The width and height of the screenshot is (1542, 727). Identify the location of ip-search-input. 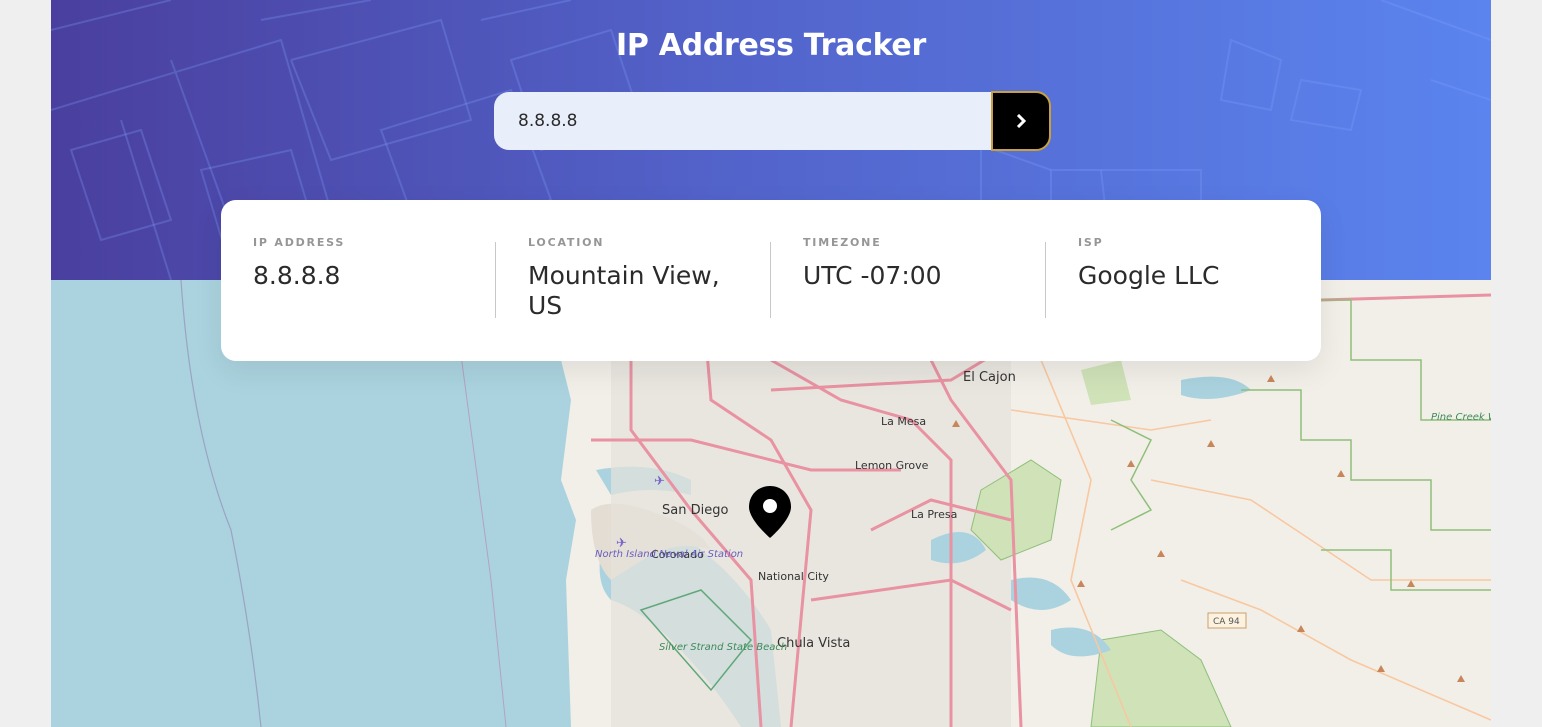
(742, 121).